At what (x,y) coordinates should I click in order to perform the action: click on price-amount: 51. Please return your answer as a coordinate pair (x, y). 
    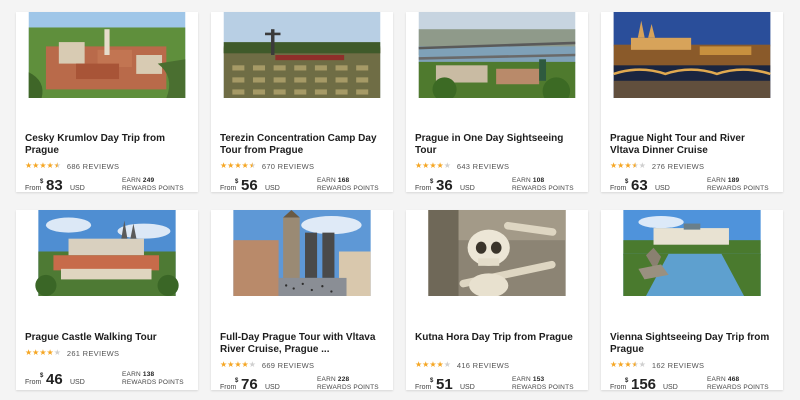
    Looking at the image, I should click on (444, 384).